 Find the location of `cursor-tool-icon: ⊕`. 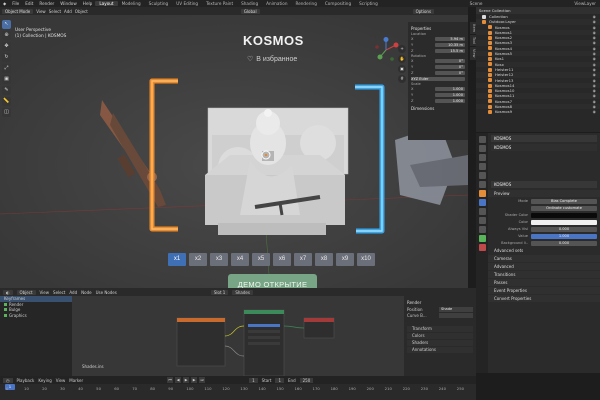

cursor-tool-icon: ⊕ is located at coordinates (6, 35).